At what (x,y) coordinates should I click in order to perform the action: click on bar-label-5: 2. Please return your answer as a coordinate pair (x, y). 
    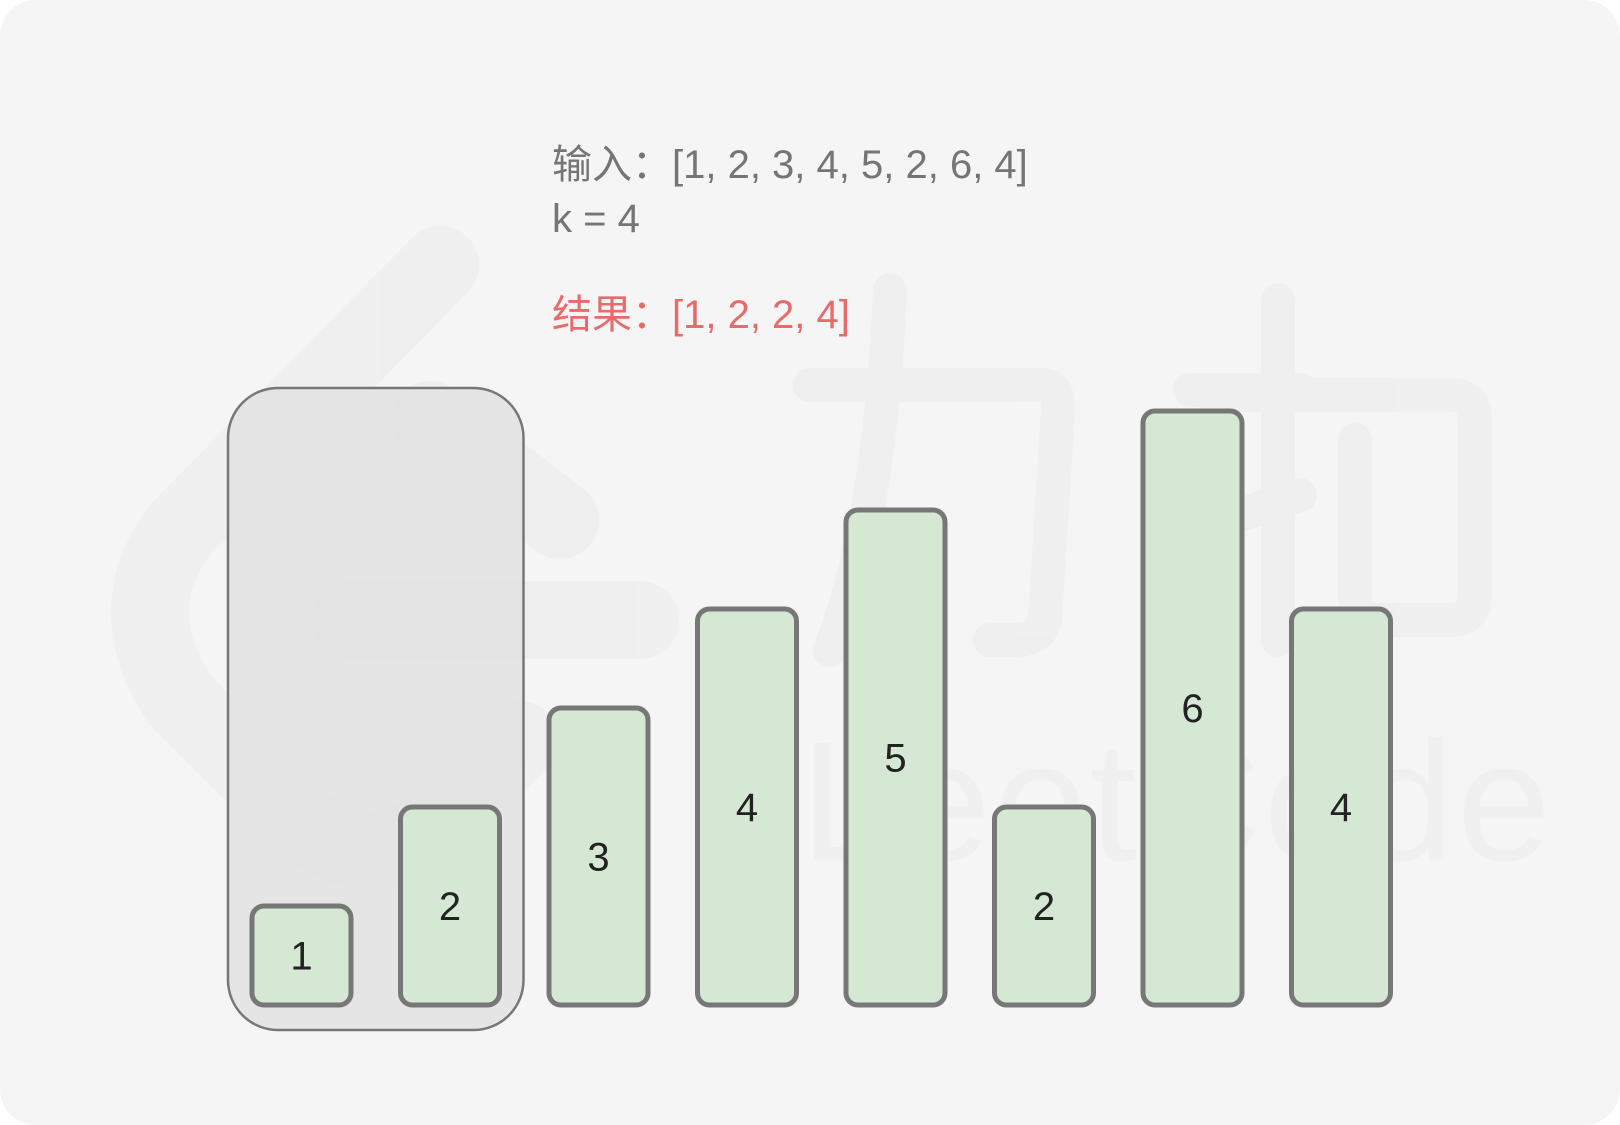
    Looking at the image, I should click on (1044, 907).